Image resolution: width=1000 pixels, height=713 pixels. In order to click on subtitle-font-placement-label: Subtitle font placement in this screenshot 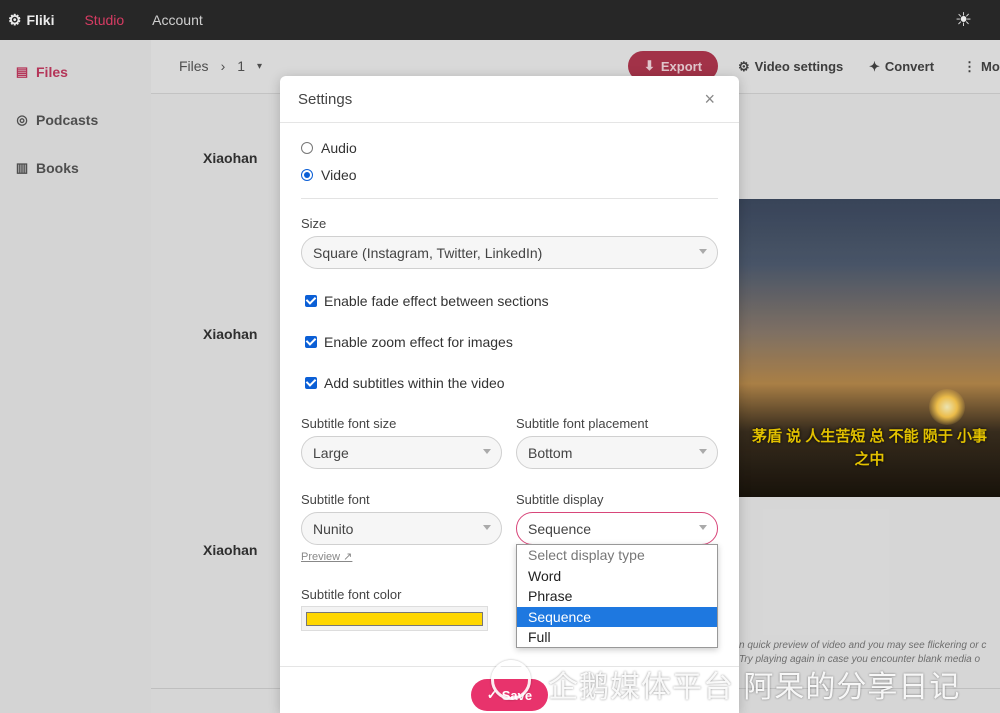, I will do `click(582, 423)`.